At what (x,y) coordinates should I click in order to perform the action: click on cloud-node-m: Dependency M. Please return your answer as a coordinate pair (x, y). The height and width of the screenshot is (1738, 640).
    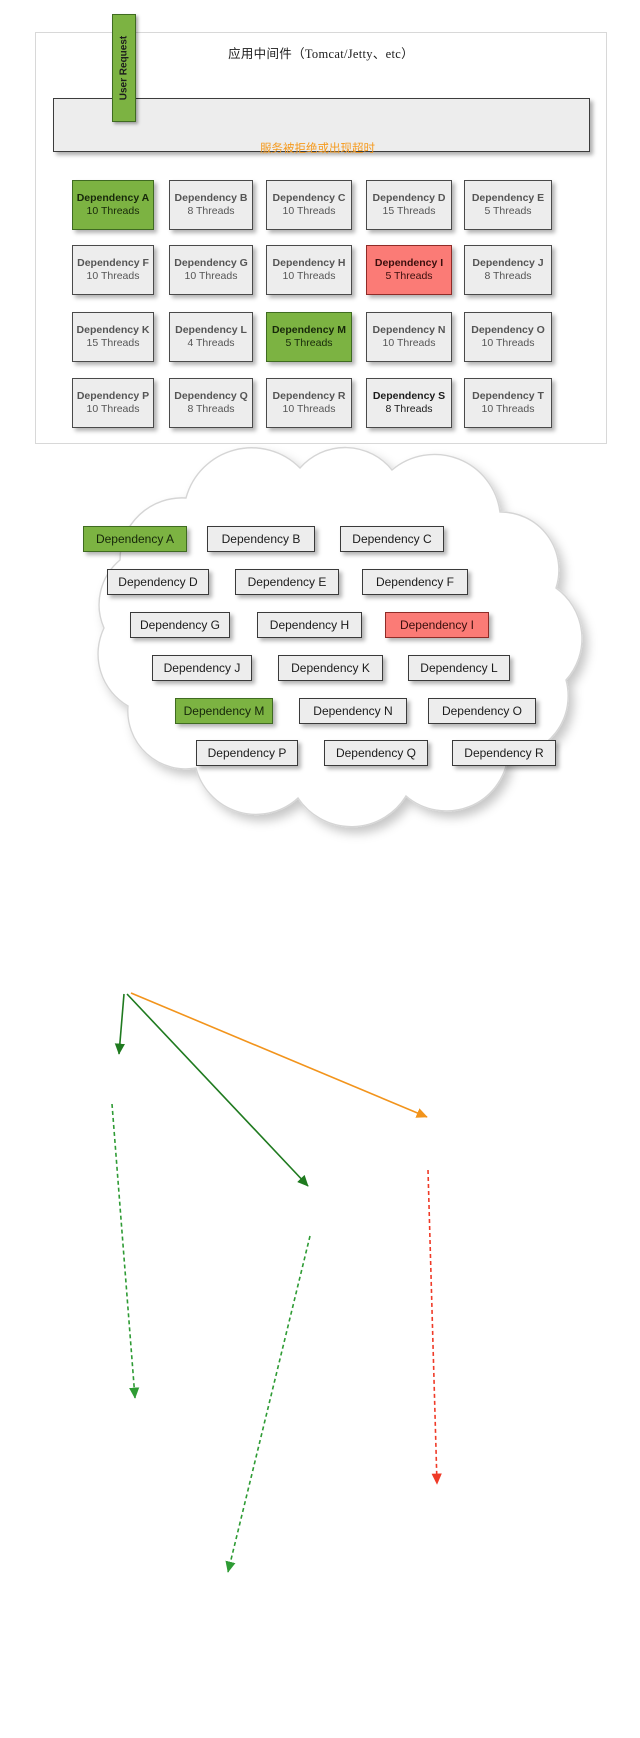
    Looking at the image, I should click on (224, 711).